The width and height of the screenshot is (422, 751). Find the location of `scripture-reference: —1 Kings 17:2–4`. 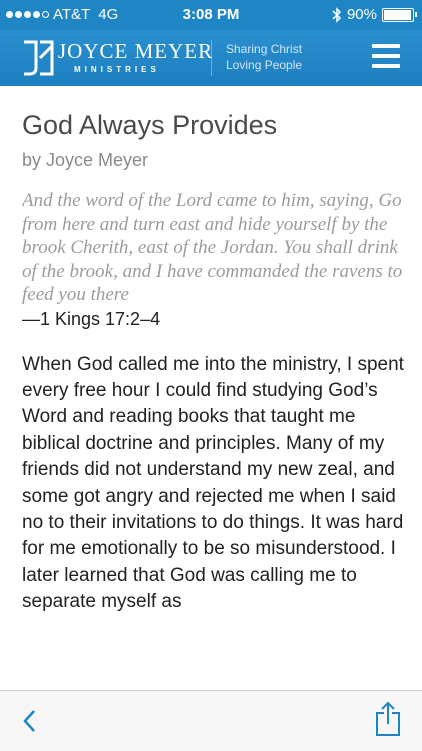

scripture-reference: —1 Kings 17:2–4 is located at coordinates (91, 318).